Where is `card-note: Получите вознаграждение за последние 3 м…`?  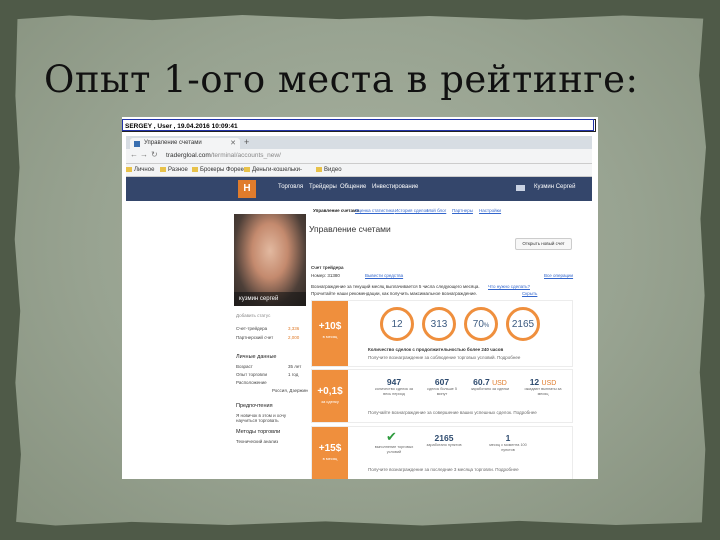 card-note: Получите вознаграждение за последние 3 м… is located at coordinates (443, 469).